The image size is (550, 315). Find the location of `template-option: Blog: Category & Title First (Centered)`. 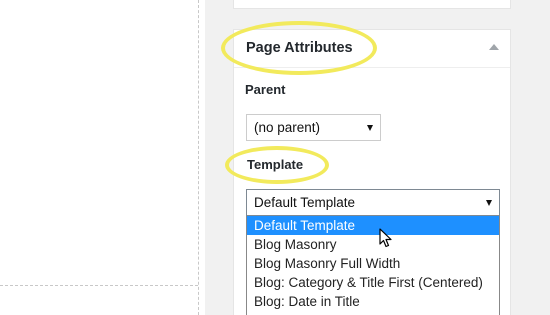

template-option: Blog: Category & Title First (Centered) is located at coordinates (373, 282).